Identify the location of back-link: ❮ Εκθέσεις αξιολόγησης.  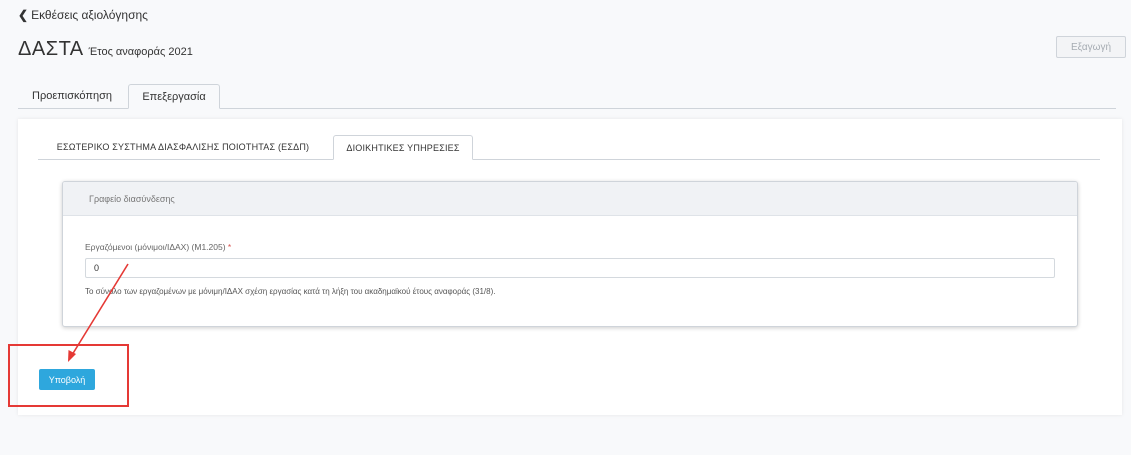
(83, 15).